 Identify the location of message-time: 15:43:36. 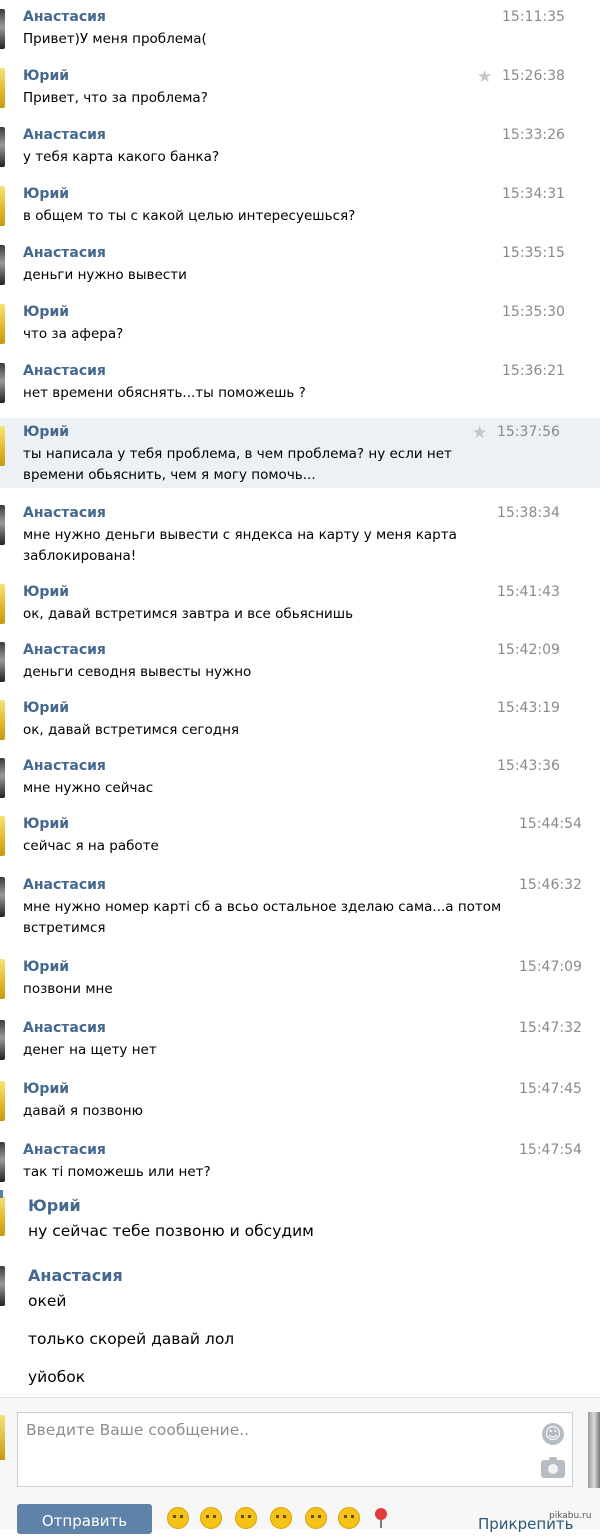
(528, 766).